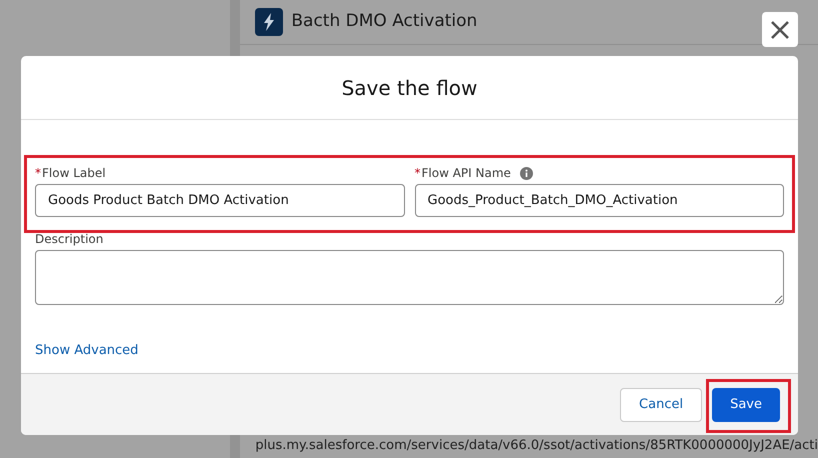  Describe the element at coordinates (86, 350) in the screenshot. I see `show-advanced-link: Show Advanced` at that location.